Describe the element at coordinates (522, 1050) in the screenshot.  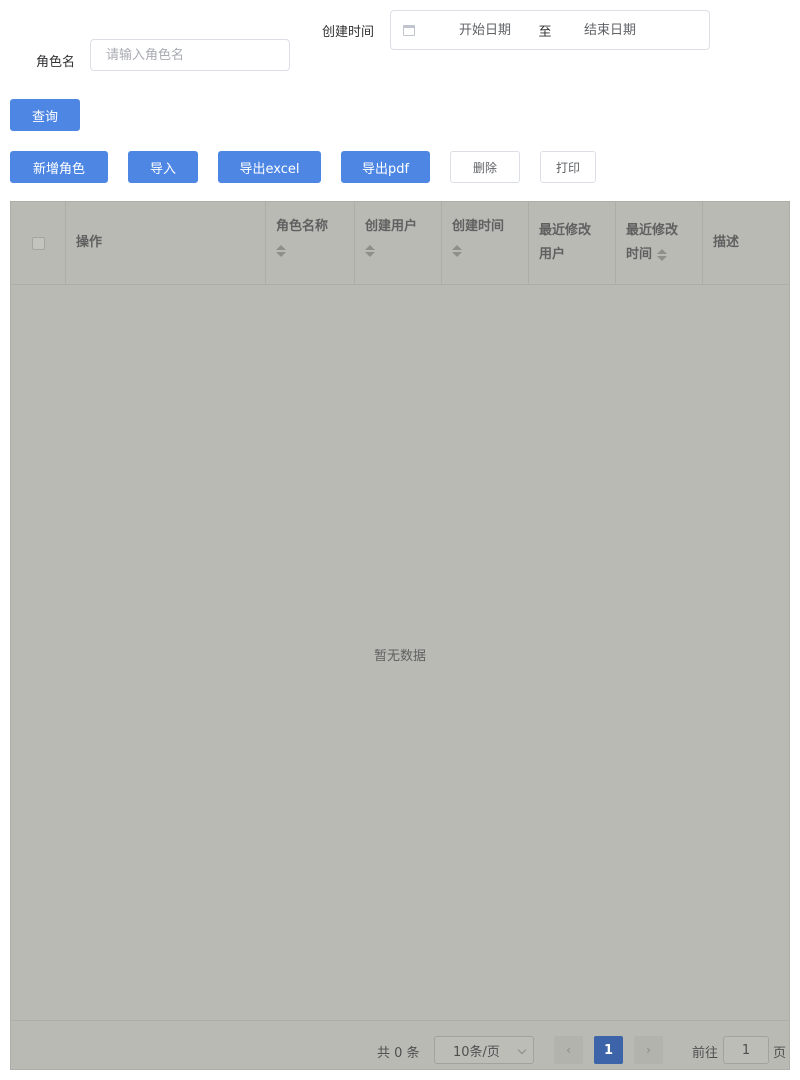
I see `chevron-down-icon` at that location.